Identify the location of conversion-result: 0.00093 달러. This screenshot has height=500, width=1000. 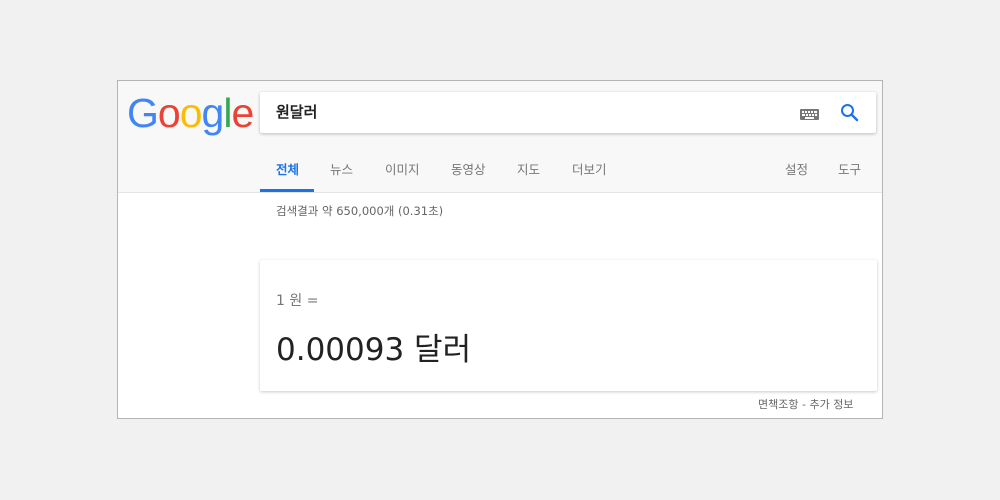
(374, 350).